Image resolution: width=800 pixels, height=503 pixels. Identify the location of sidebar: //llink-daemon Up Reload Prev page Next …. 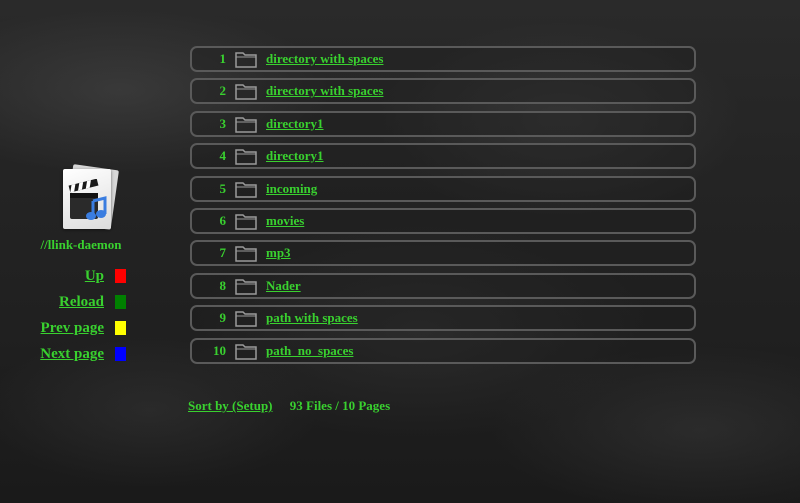
(81, 265).